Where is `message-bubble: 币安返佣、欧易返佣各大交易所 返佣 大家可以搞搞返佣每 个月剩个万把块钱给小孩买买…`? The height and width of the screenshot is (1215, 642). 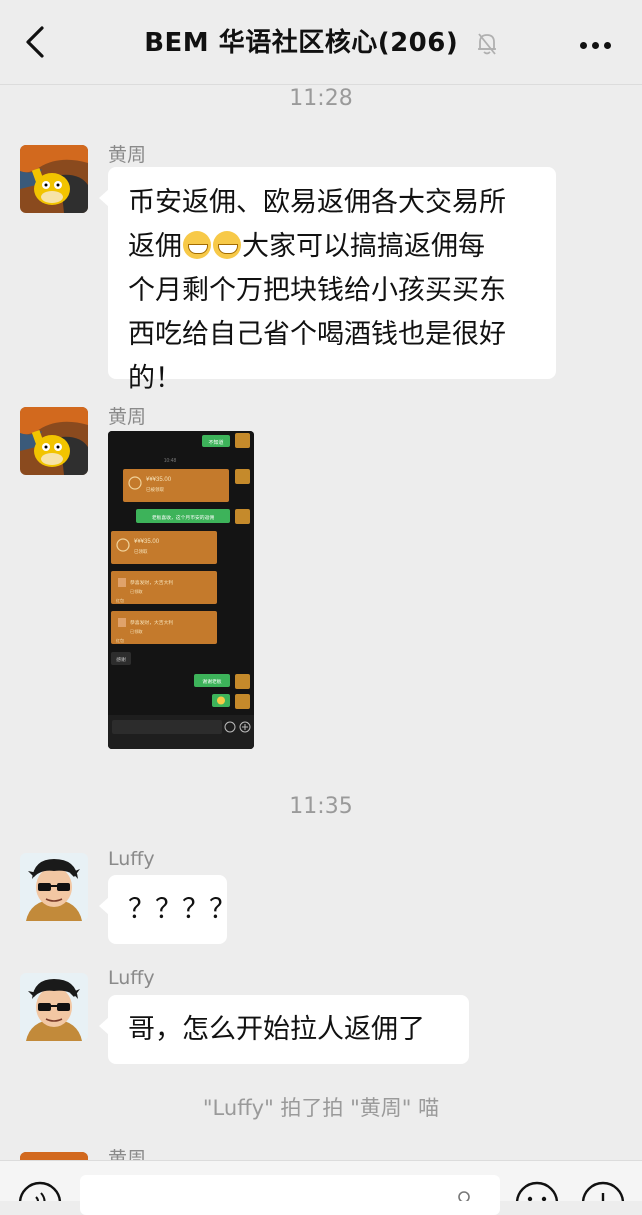
message-bubble: 币安返佣、欧易返佣各大交易所 返佣 大家可以搞搞返佣每 个月剩个万把块钱给小孩买买… is located at coordinates (327, 280).